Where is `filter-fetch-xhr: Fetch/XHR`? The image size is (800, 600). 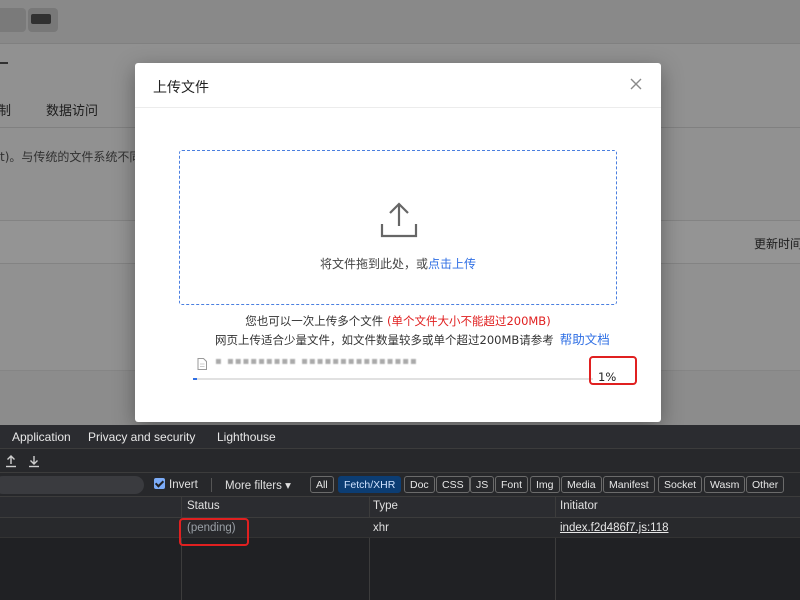
filter-fetch-xhr: Fetch/XHR is located at coordinates (370, 484).